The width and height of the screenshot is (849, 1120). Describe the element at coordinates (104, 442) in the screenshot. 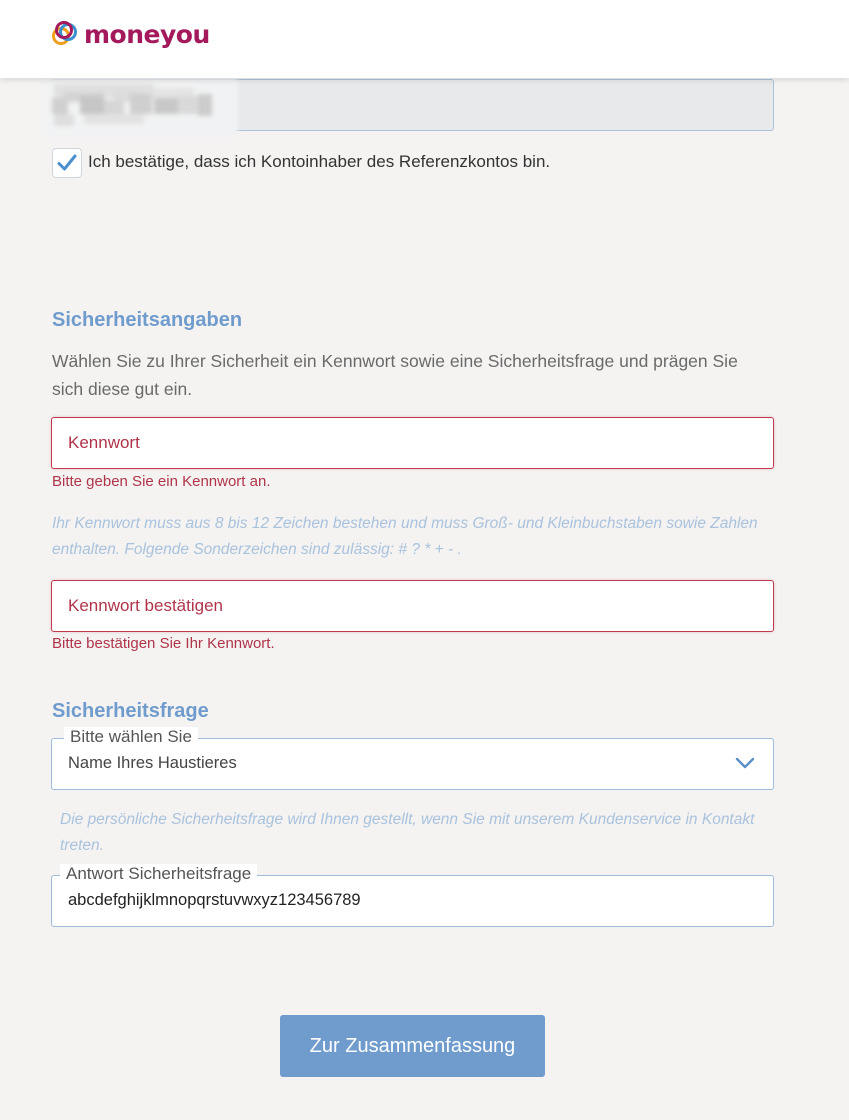

I see `password-placeholder: Kennwort` at that location.